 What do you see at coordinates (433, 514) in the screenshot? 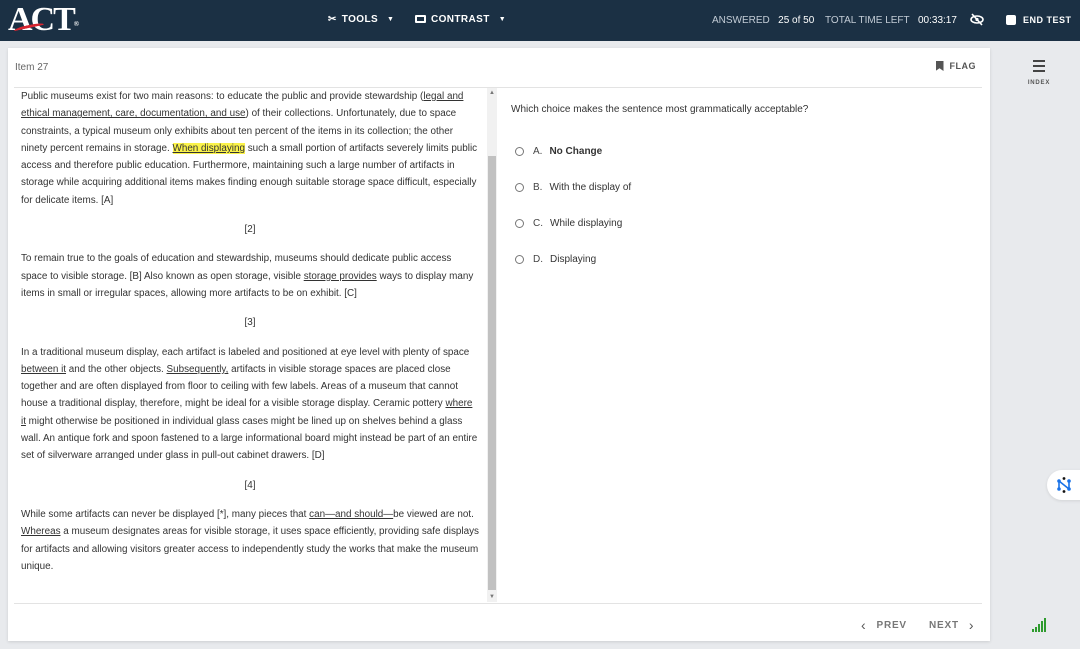
I see `passage-text: be viewed are not.` at bounding box center [433, 514].